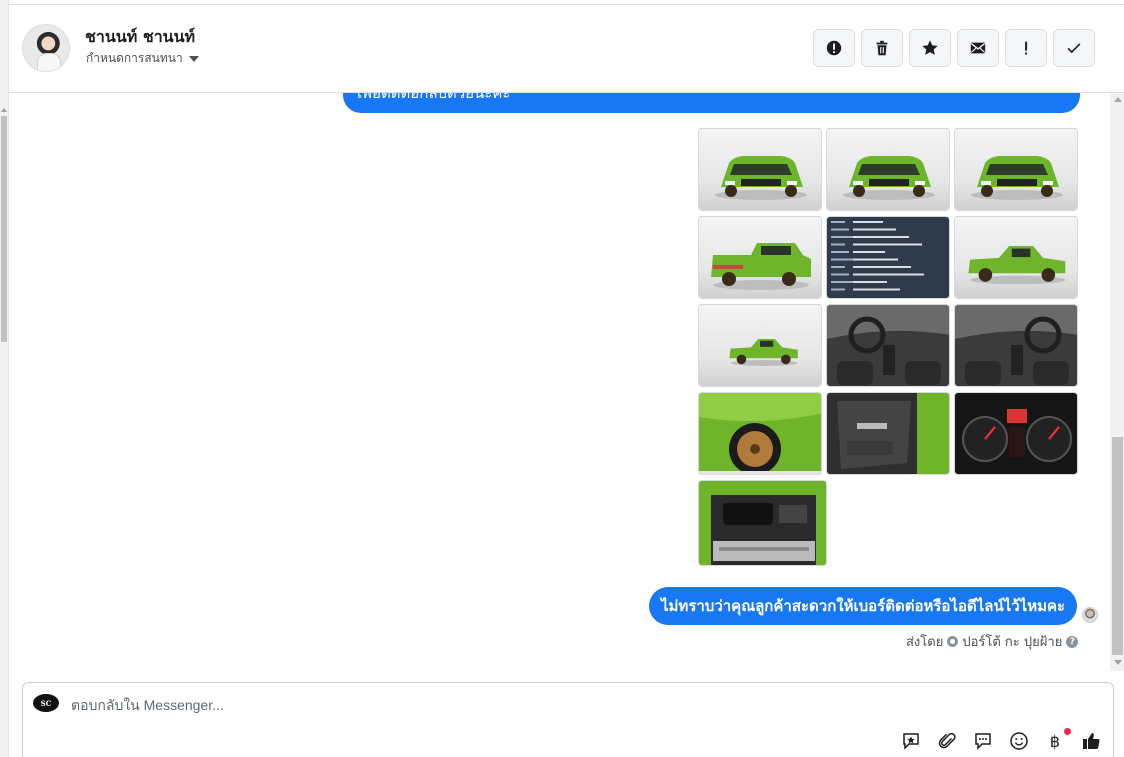 This screenshot has width=1124, height=757. I want to click on photo-dashboard, so click(1016, 345).